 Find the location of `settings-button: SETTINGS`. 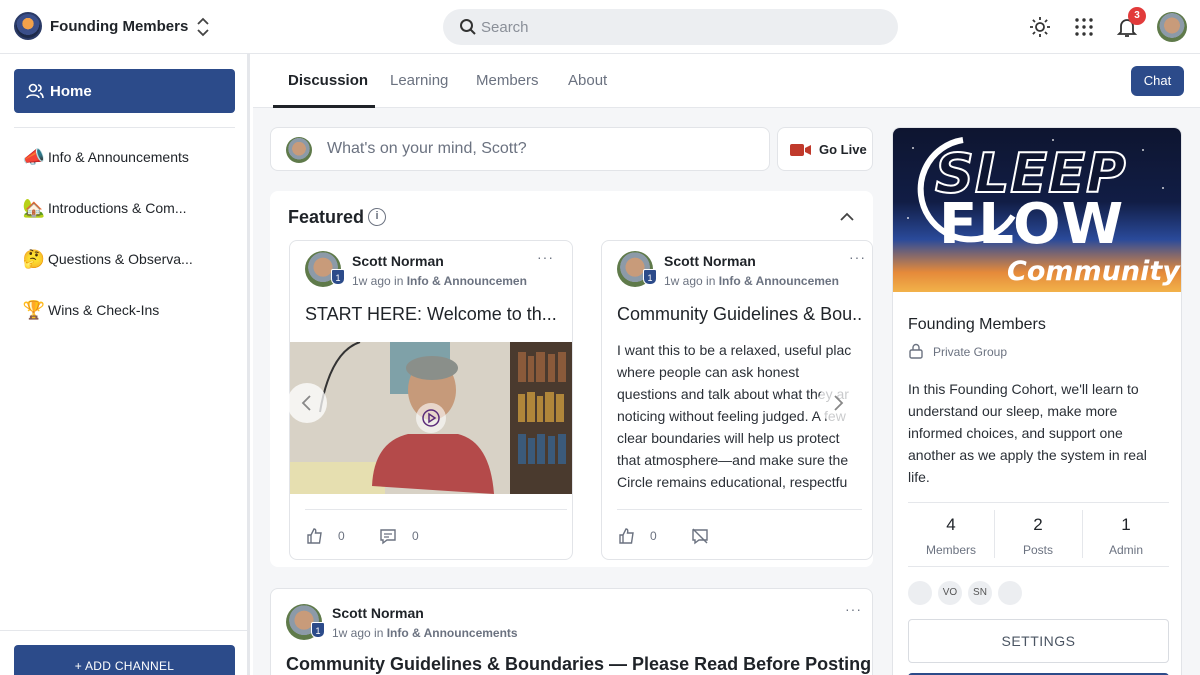

settings-button: SETTINGS is located at coordinates (1038, 641).